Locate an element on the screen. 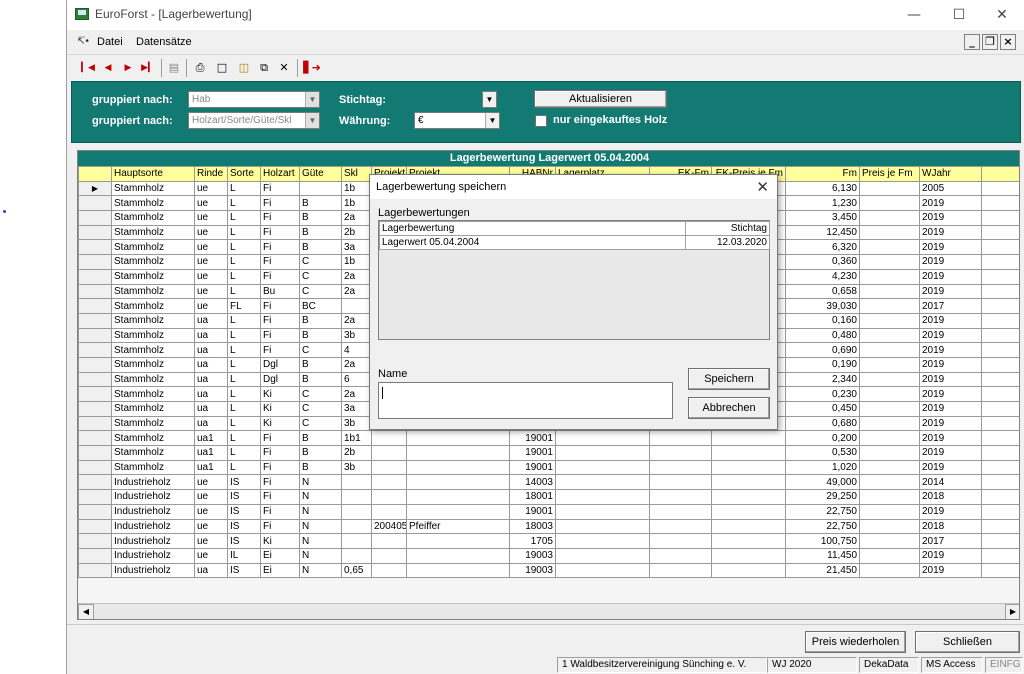 The image size is (1024, 674). table-cell: 19001 is located at coordinates (532, 438).